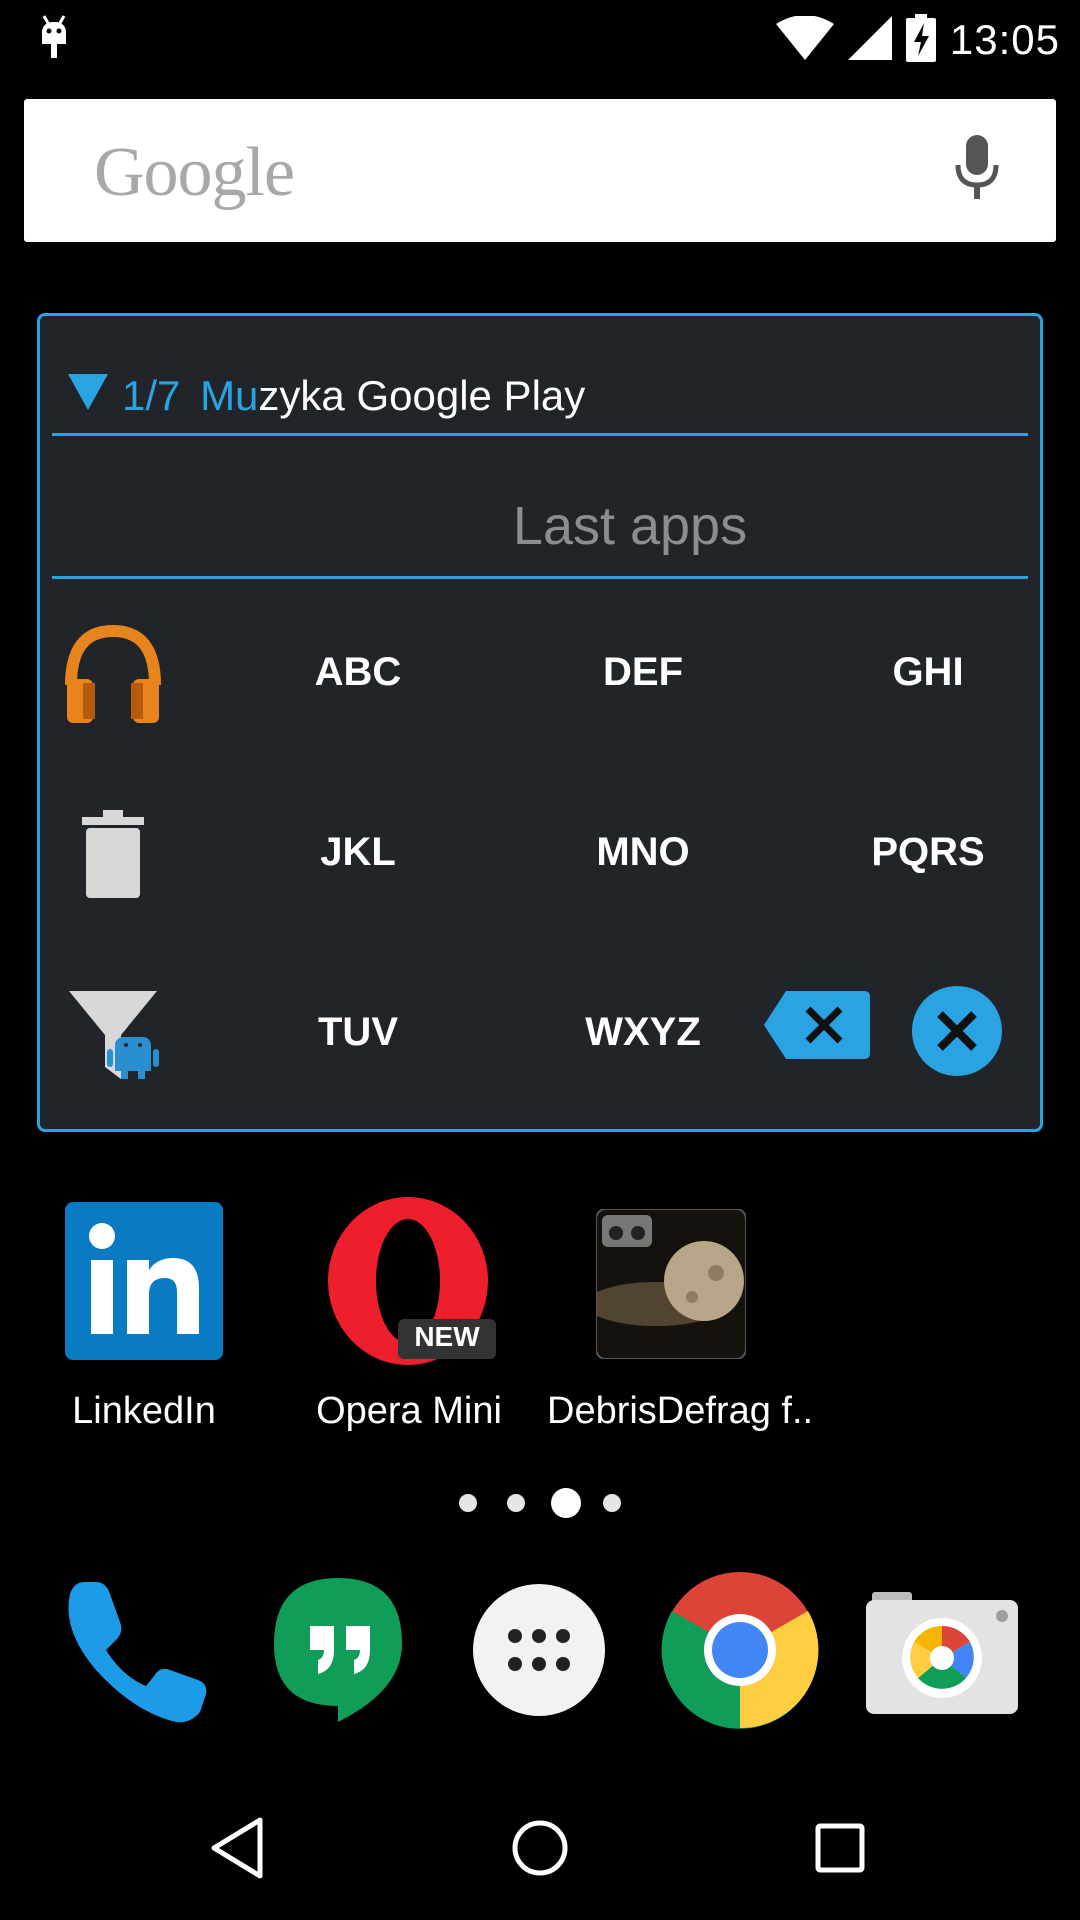 The image size is (1080, 1920). I want to click on backspace-icon, so click(817, 1027).